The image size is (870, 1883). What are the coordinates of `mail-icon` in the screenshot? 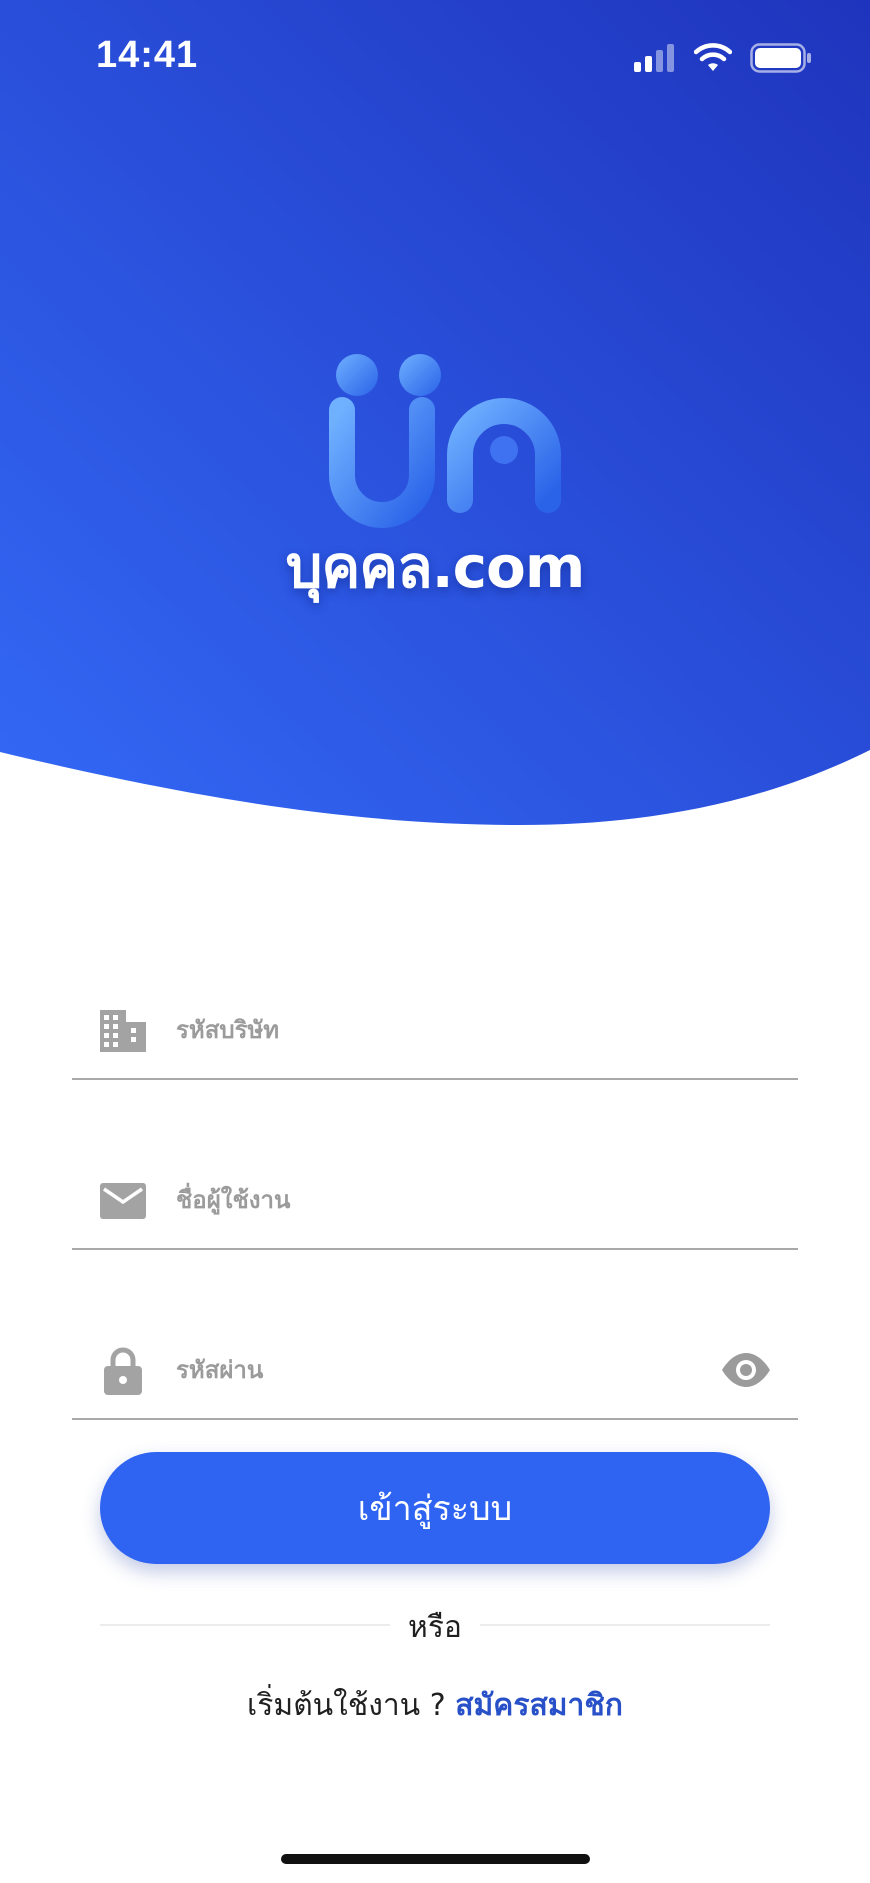 It's located at (123, 1201).